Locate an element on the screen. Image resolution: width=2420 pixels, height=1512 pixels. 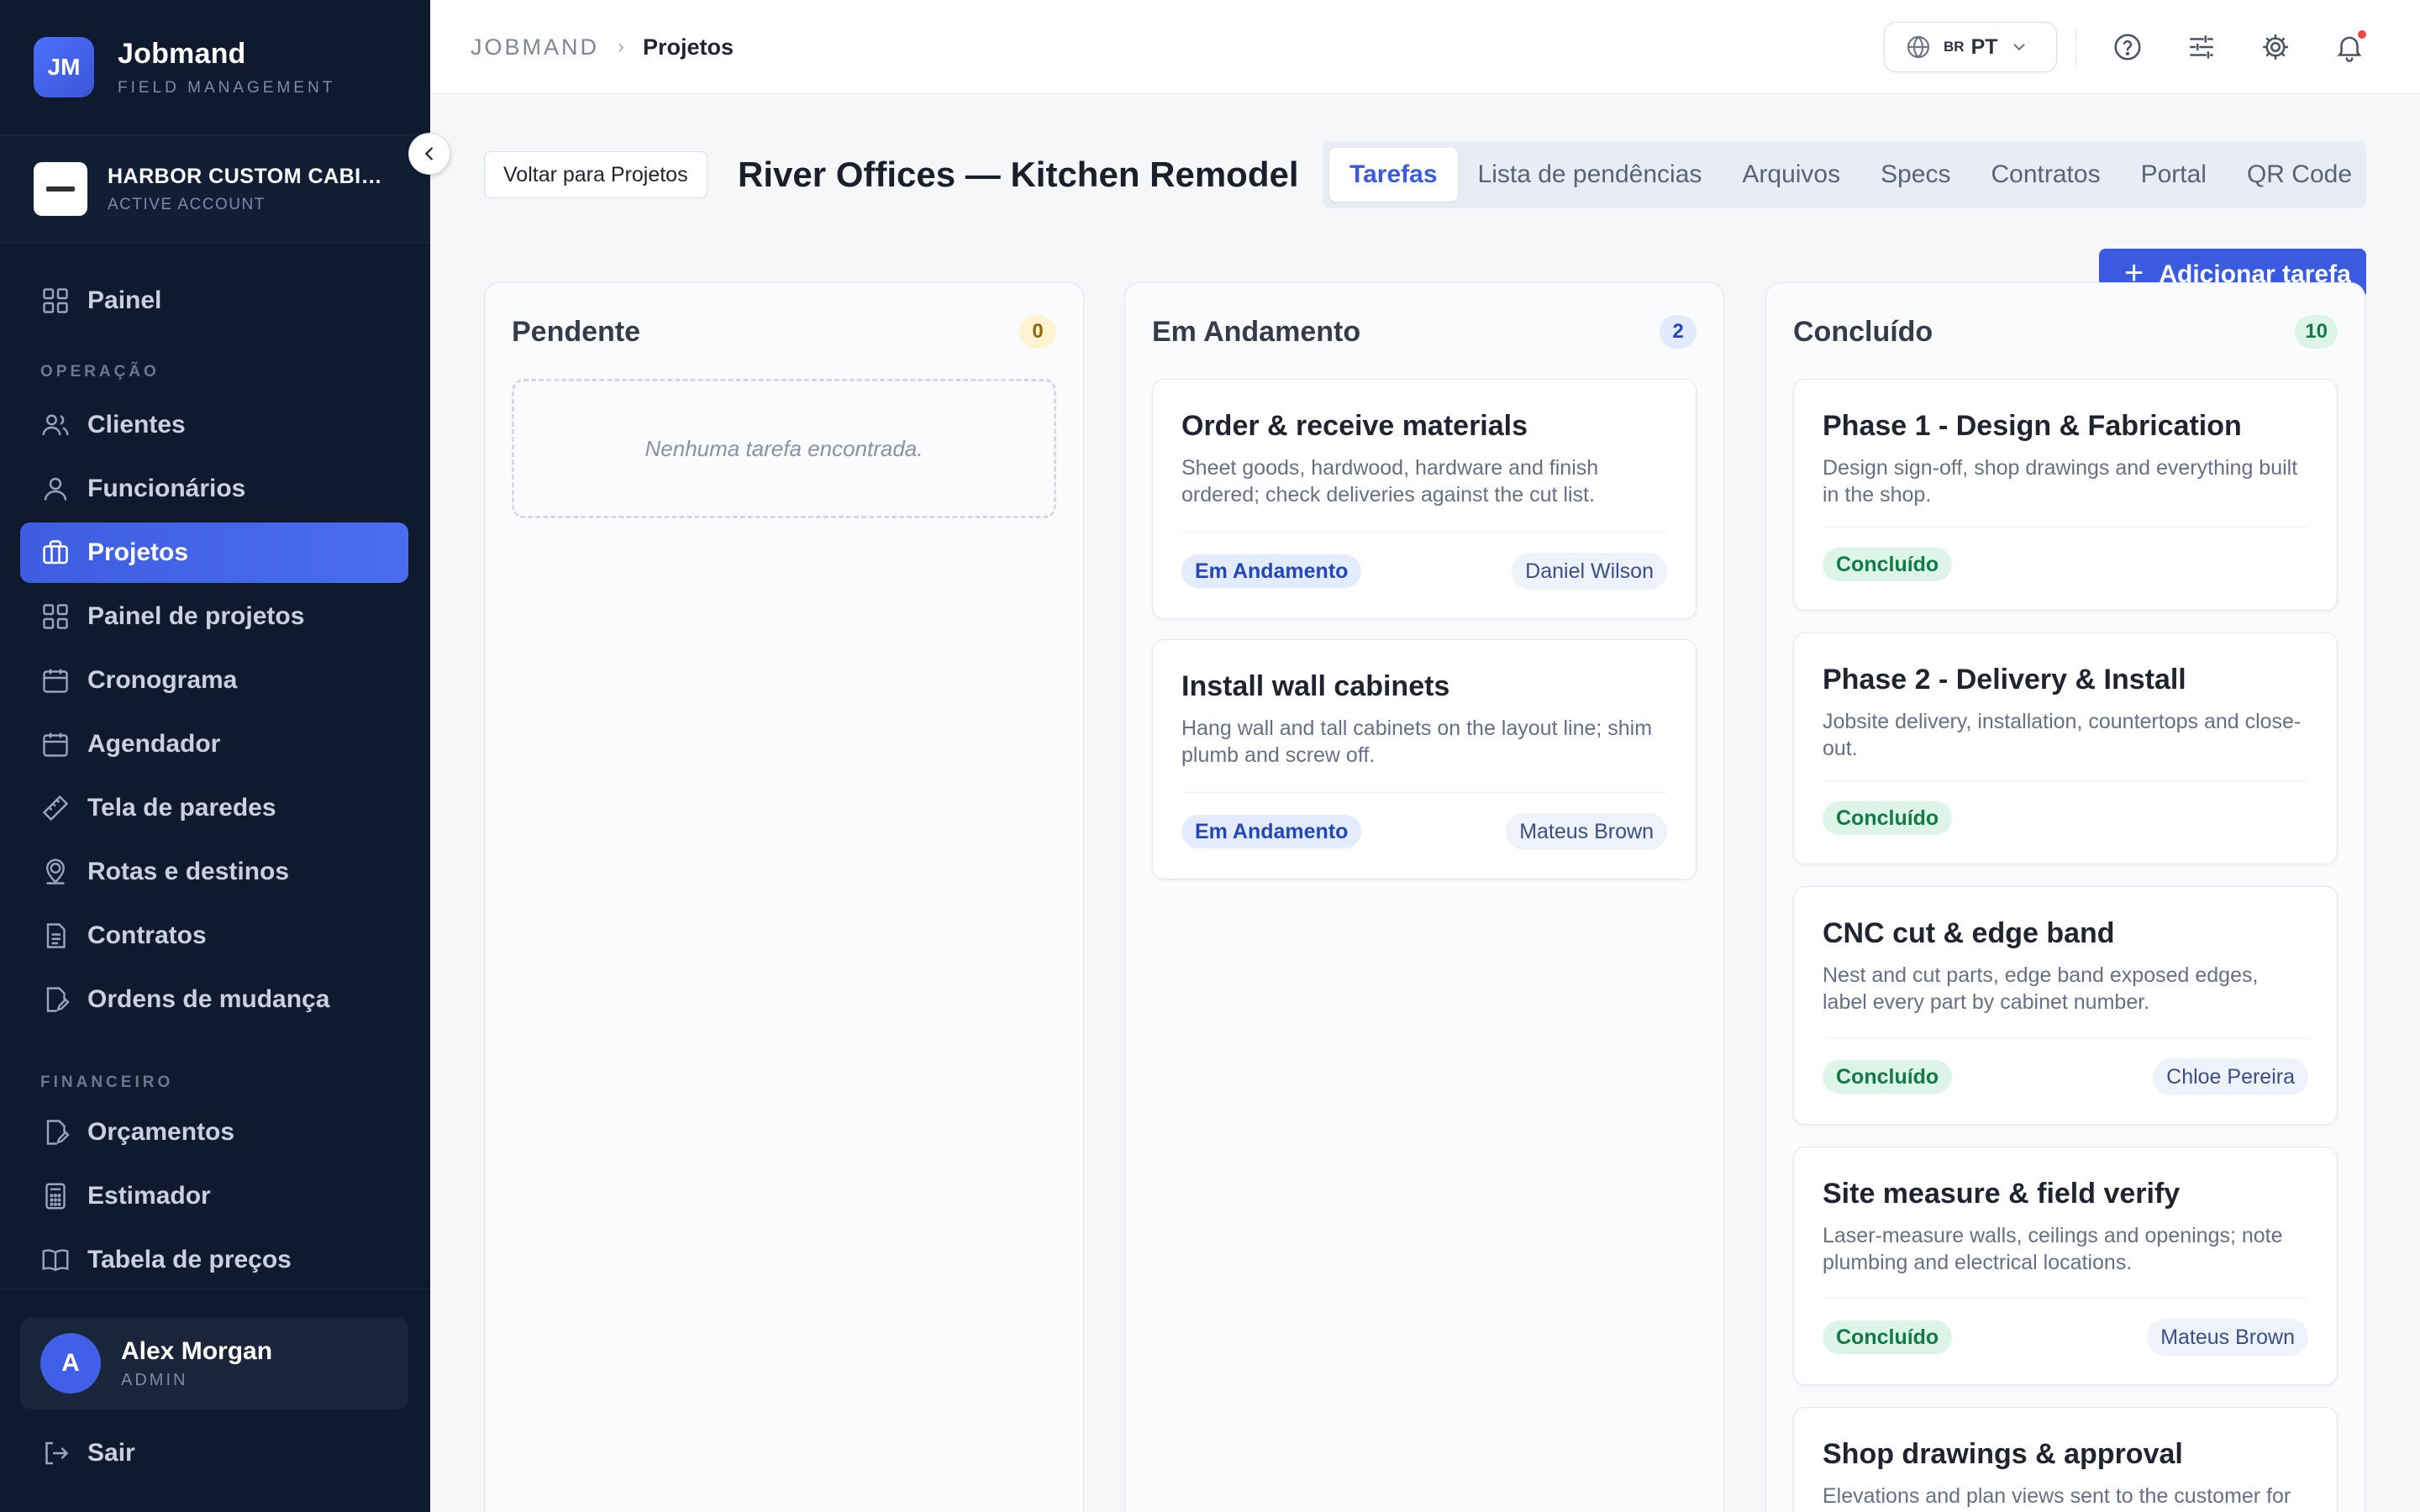
nav-section-operacao: OPERAÇÃO is located at coordinates (100, 372).